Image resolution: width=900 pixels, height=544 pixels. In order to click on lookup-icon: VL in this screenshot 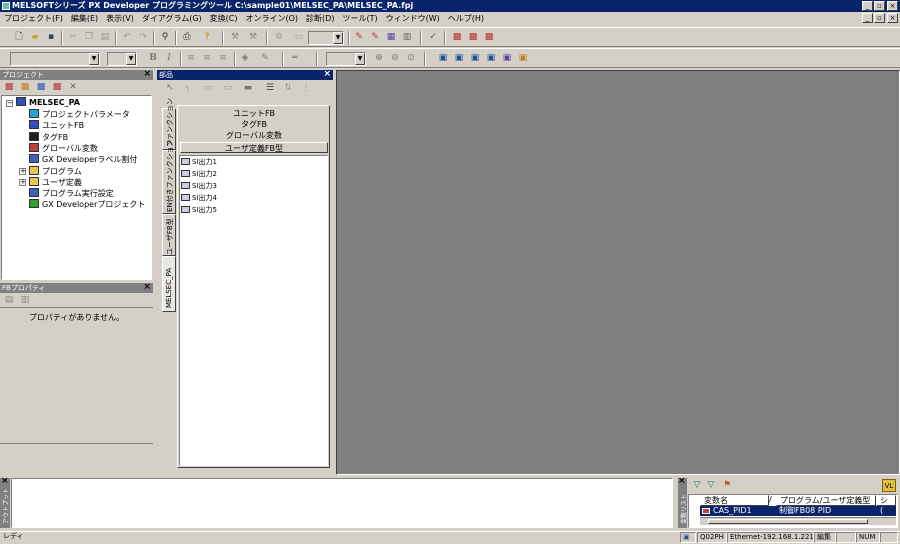, I will do `click(889, 485)`.